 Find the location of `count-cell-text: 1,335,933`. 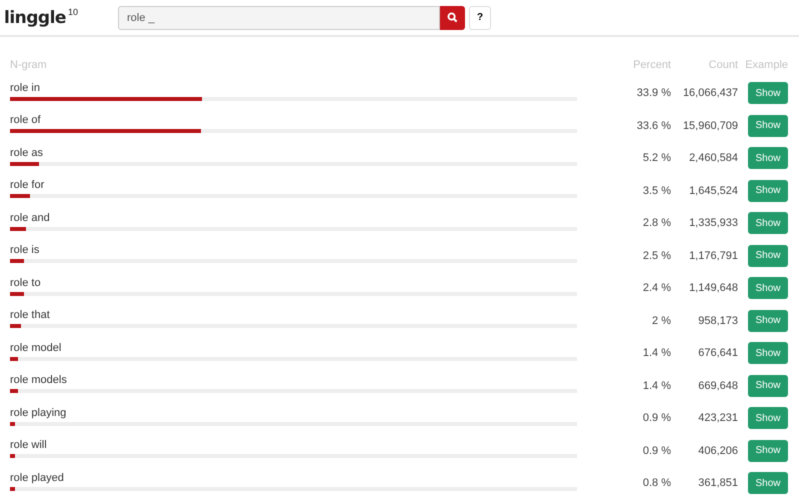

count-cell-text: 1,335,933 is located at coordinates (713, 223).